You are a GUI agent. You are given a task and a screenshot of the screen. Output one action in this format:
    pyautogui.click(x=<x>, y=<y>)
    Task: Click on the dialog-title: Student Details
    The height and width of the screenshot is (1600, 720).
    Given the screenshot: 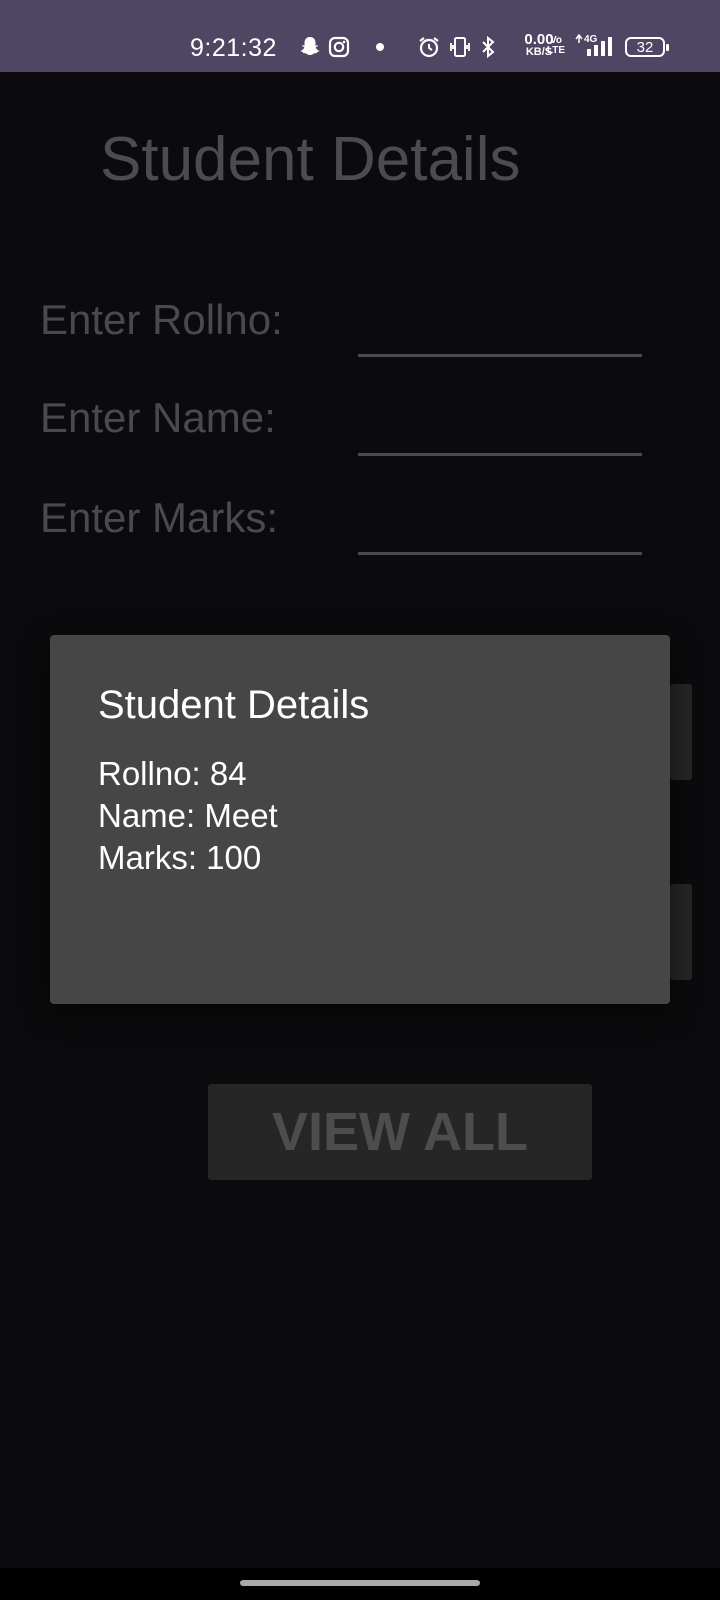 What is the action you would take?
    pyautogui.click(x=234, y=705)
    